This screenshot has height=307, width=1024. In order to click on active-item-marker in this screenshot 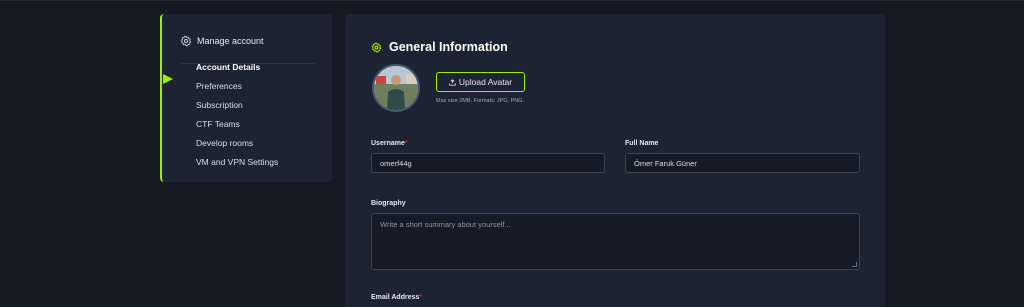, I will do `click(168, 79)`.